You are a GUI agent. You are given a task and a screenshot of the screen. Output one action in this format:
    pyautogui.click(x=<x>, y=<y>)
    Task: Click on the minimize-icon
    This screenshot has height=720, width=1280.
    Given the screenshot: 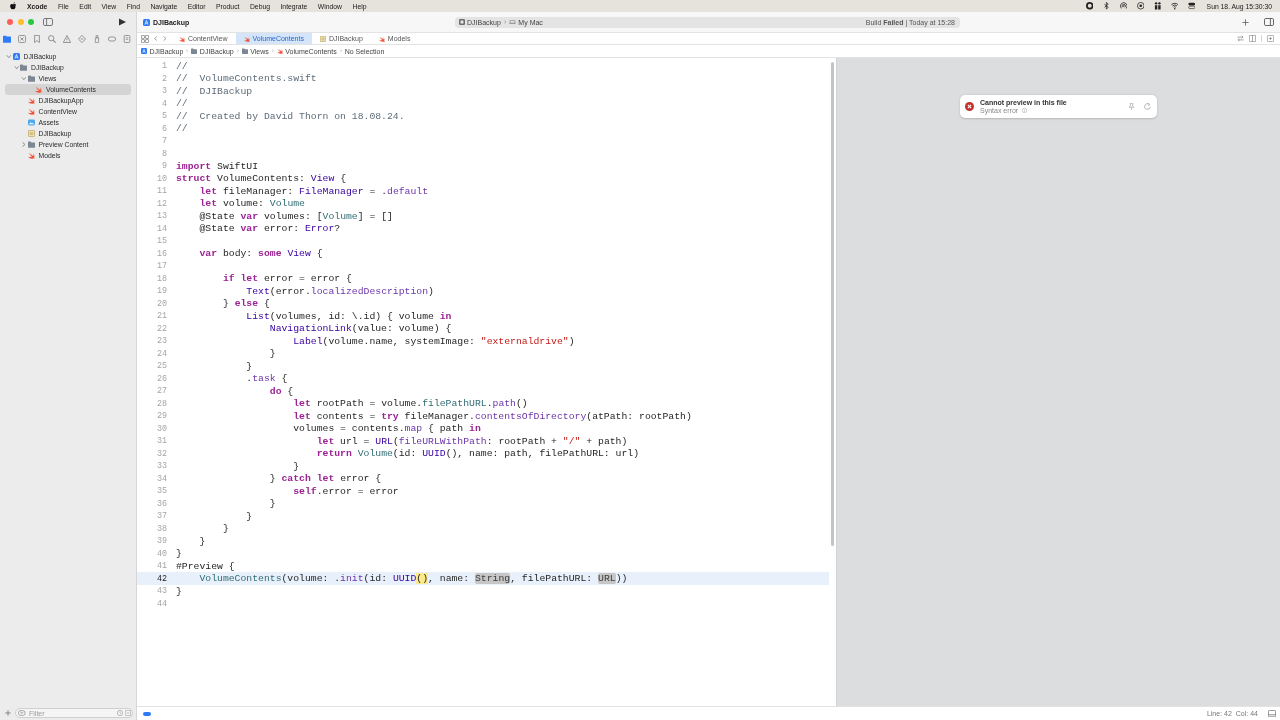 What is the action you would take?
    pyautogui.click(x=20, y=22)
    